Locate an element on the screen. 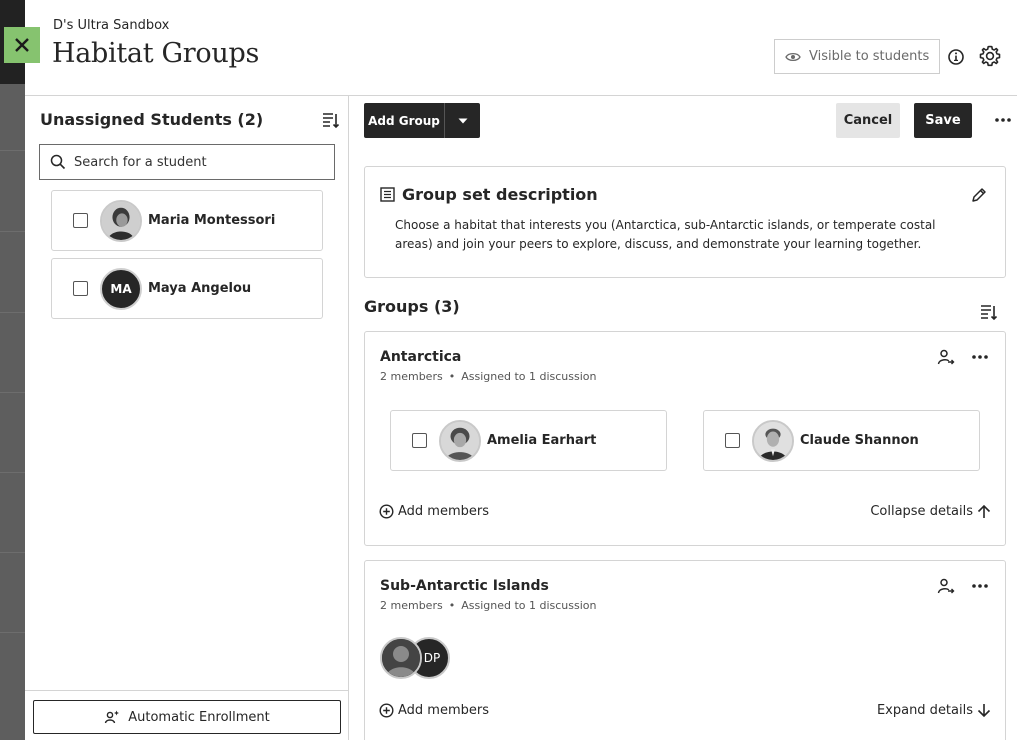 The image size is (1017, 740). expand-details-label: Expand details is located at coordinates (924, 710).